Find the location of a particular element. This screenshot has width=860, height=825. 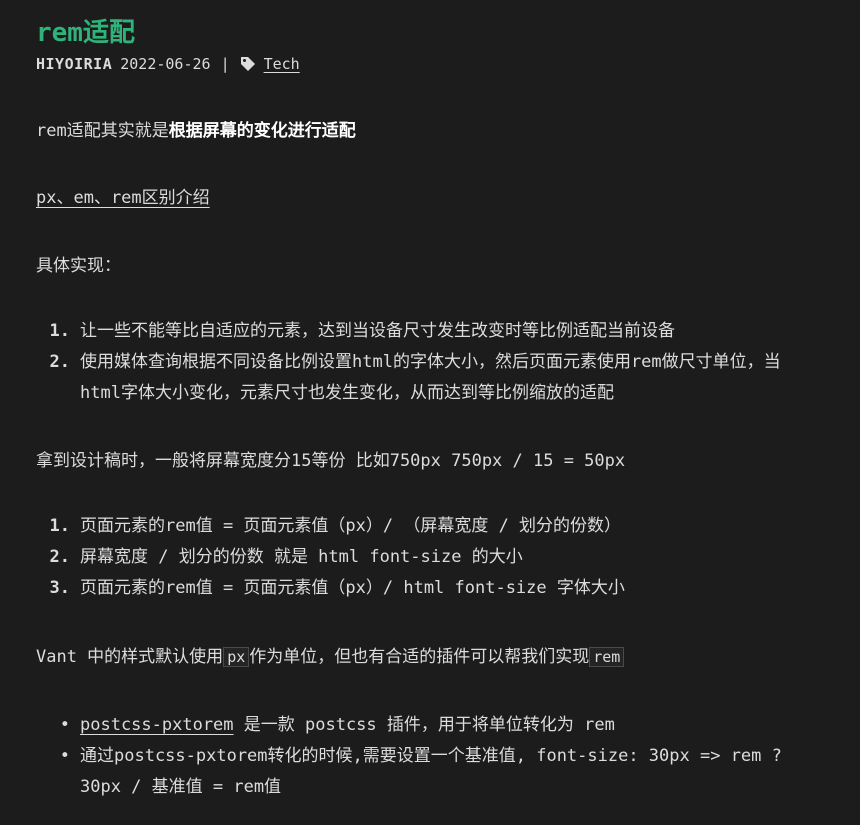

tag-icon is located at coordinates (248, 64).